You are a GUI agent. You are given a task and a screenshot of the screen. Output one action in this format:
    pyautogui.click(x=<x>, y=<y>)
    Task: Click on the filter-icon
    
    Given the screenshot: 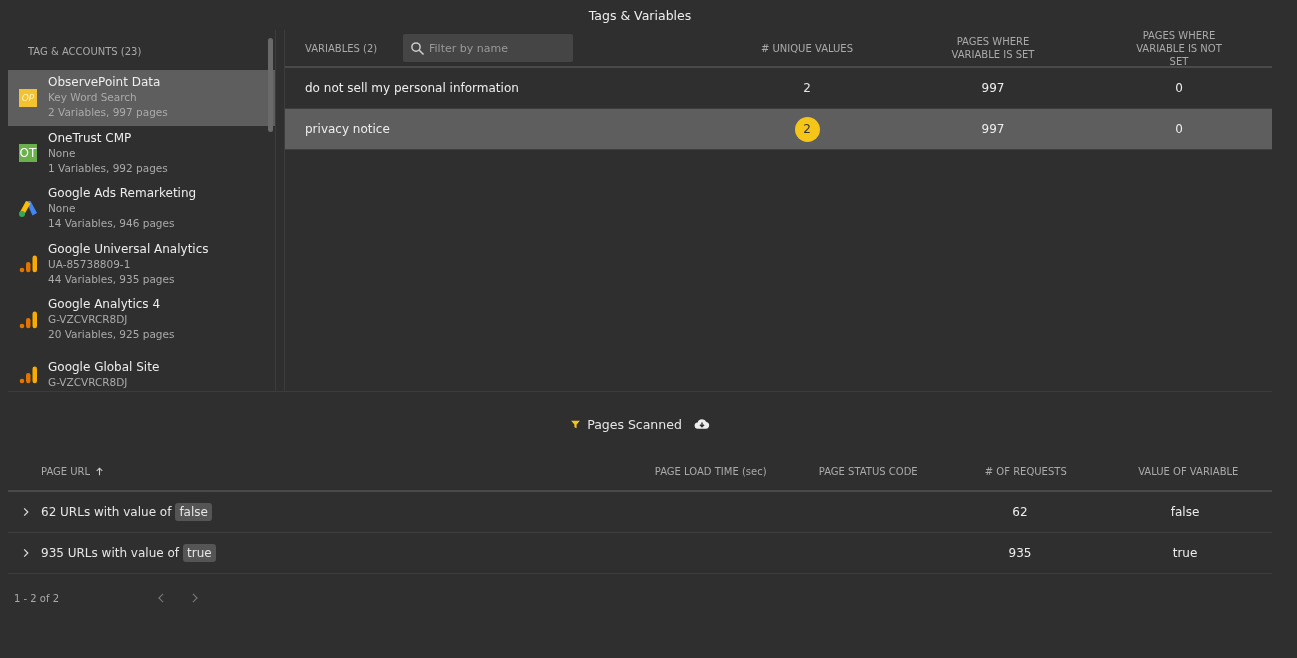 What is the action you would take?
    pyautogui.click(x=576, y=424)
    